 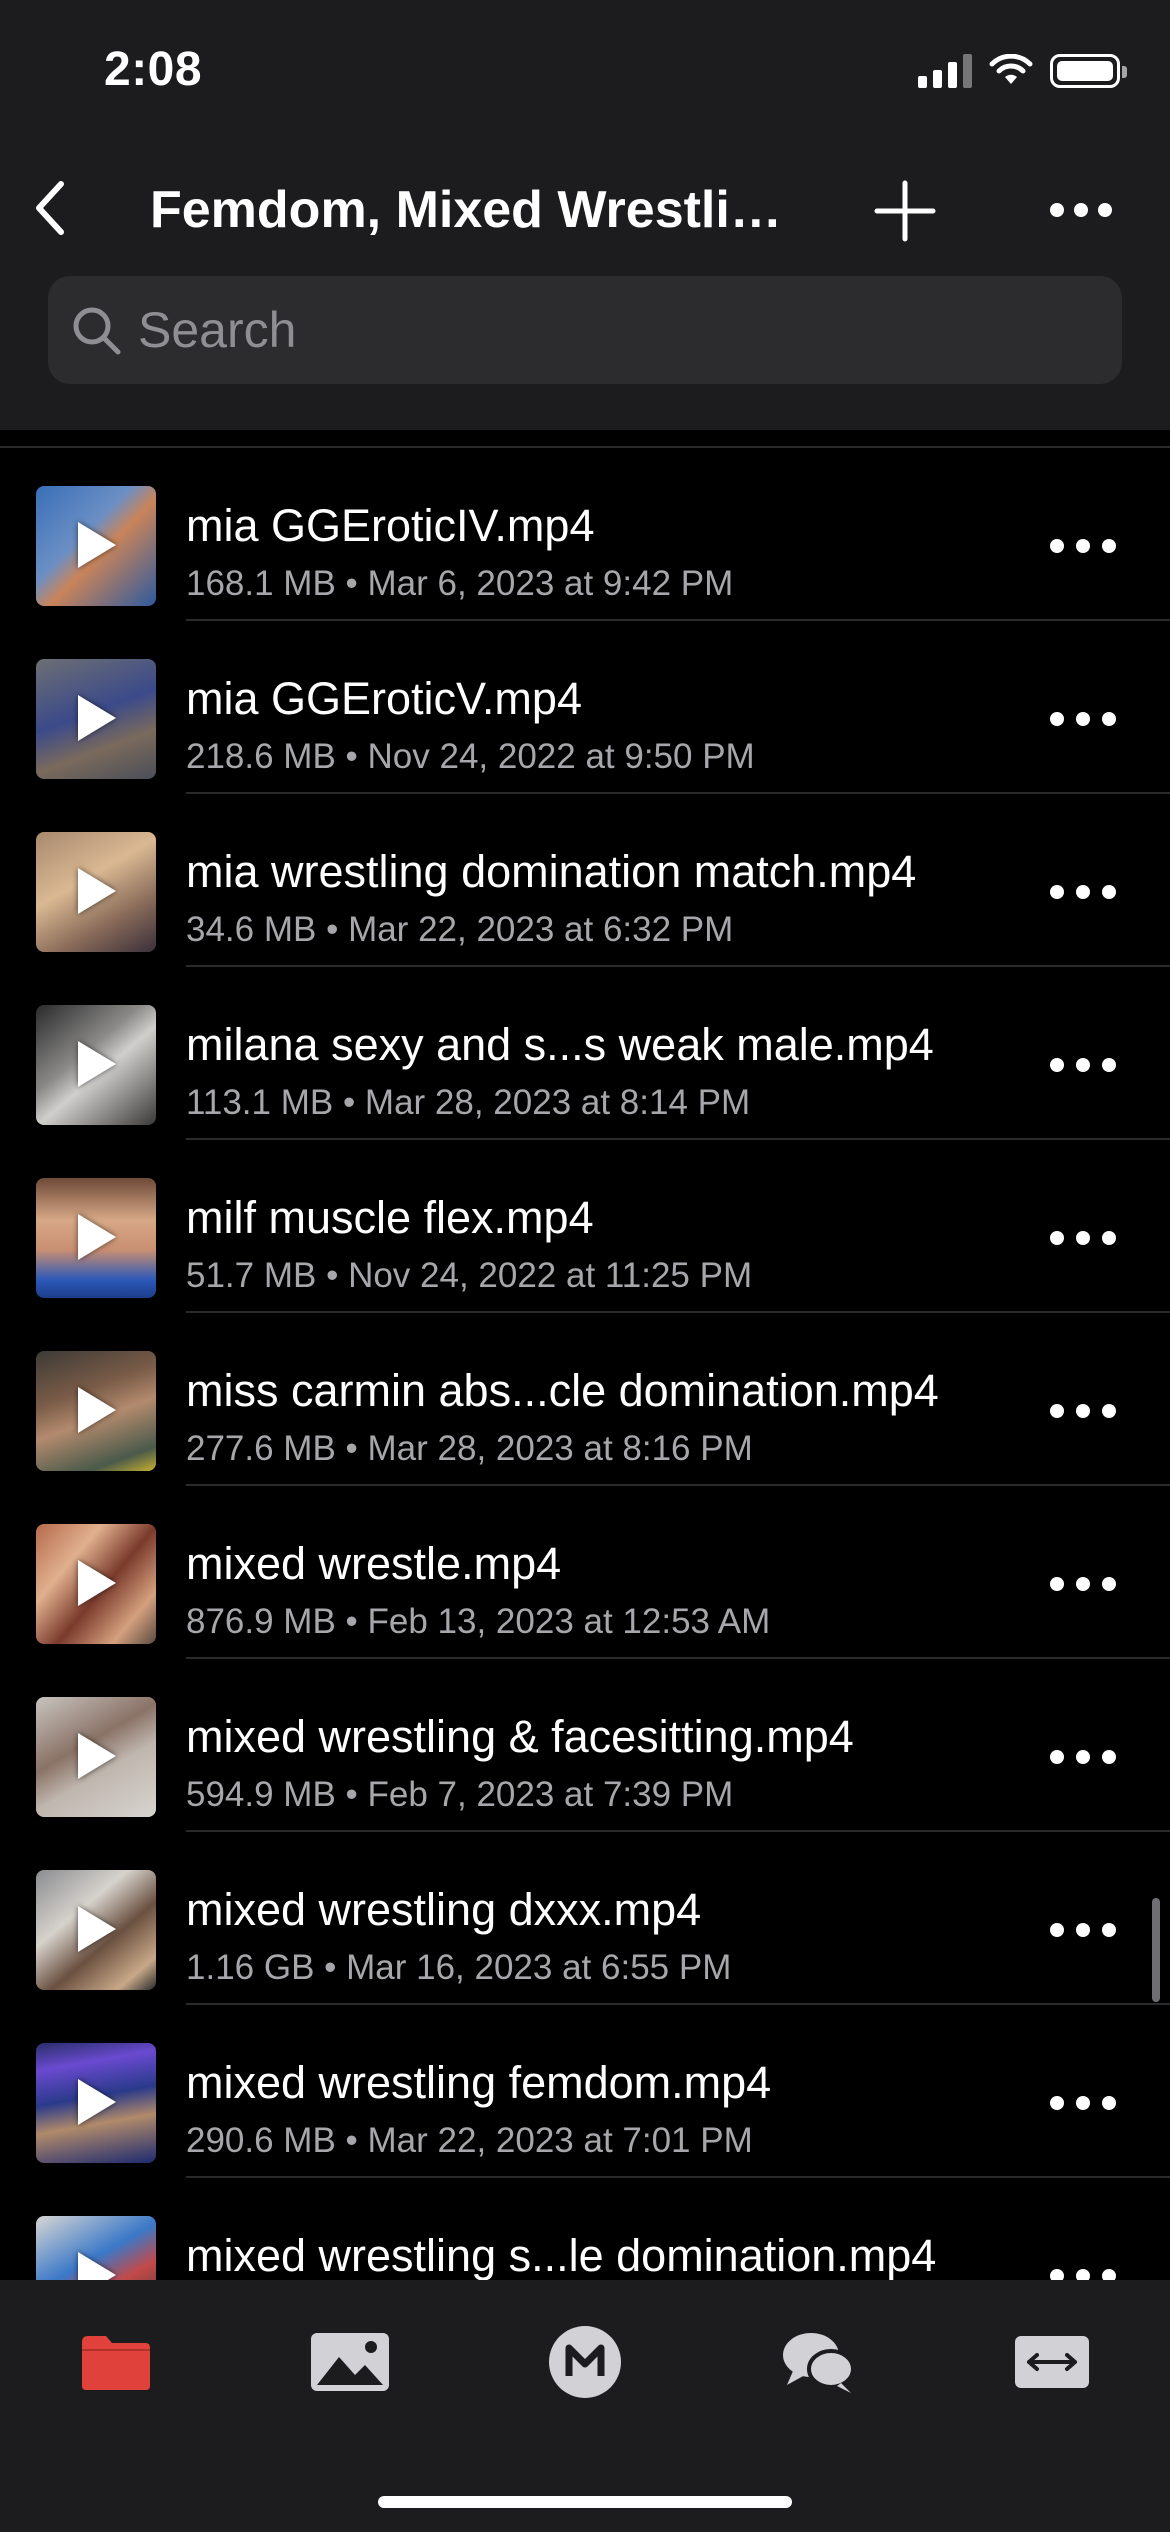 I want to click on transfers-icon, so click(x=1052, y=2362).